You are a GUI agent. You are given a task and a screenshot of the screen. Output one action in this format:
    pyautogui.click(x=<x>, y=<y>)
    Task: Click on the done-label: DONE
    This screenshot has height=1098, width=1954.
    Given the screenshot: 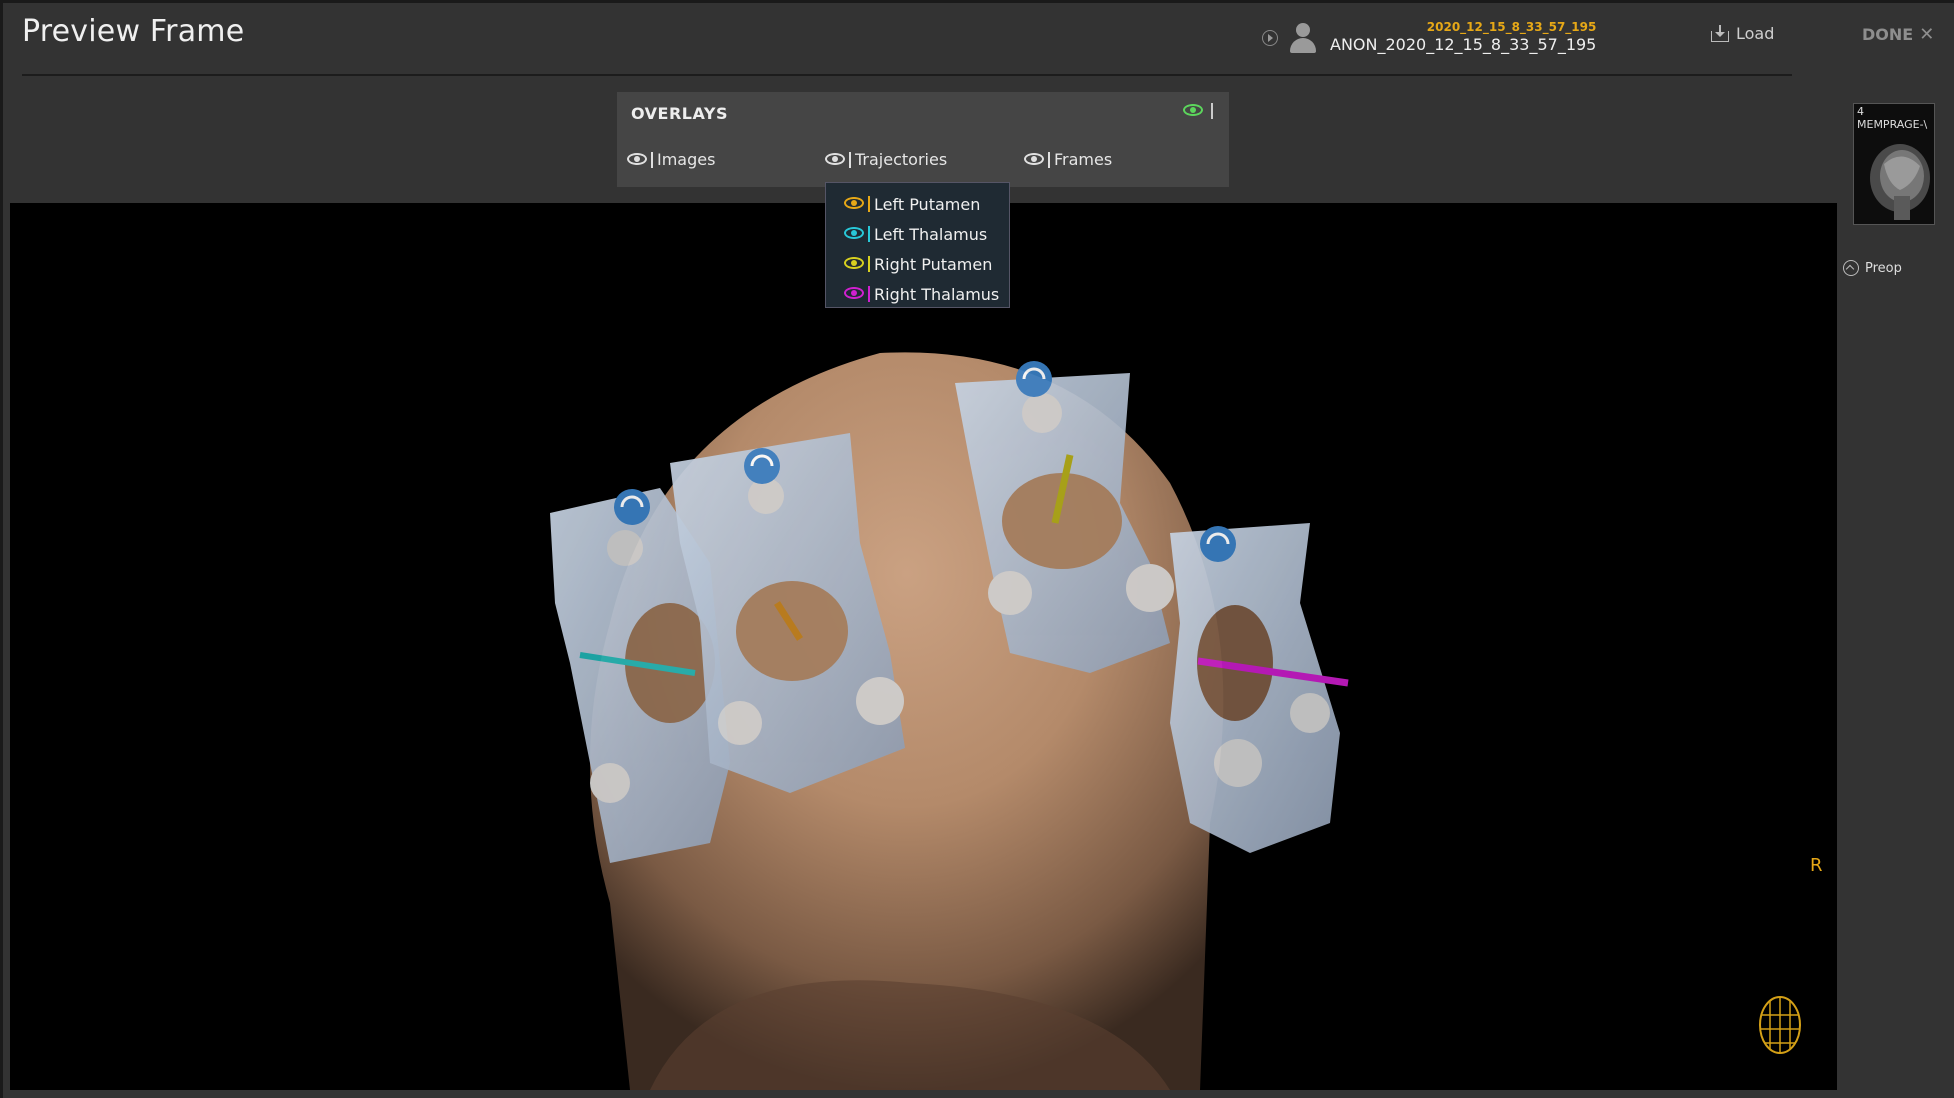 What is the action you would take?
    pyautogui.click(x=1888, y=34)
    